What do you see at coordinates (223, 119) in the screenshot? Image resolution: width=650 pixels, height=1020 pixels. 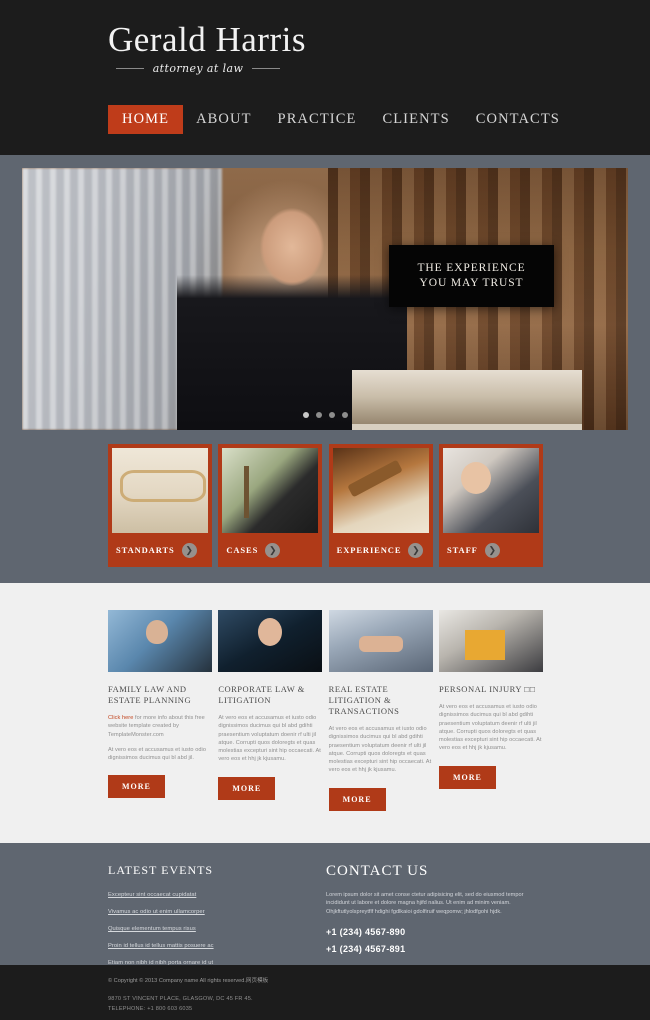 I see `nav-item-about: ABOUT` at bounding box center [223, 119].